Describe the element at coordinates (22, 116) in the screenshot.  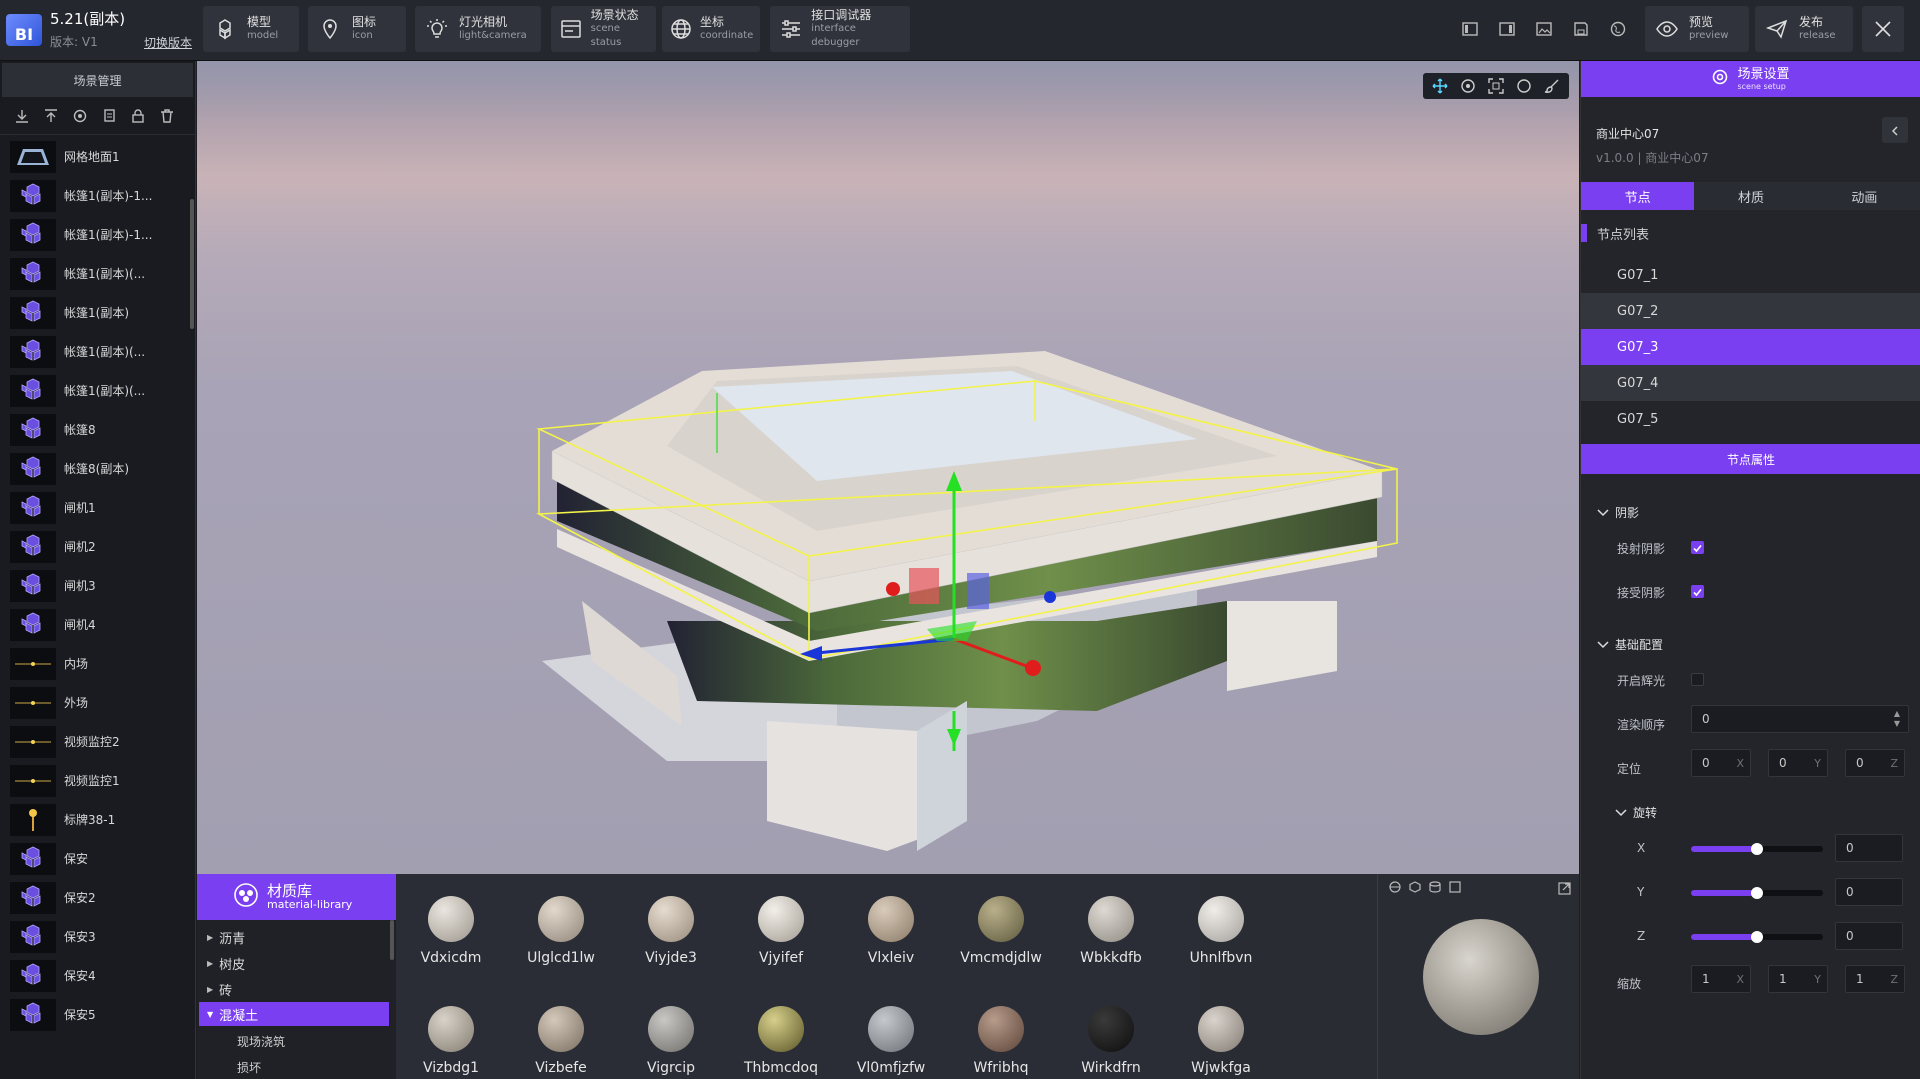
I see `download-icon` at that location.